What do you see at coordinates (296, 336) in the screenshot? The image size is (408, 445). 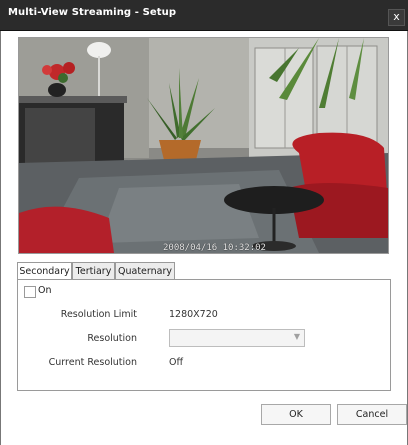 I see `chevron-down-icon: ▼` at bounding box center [296, 336].